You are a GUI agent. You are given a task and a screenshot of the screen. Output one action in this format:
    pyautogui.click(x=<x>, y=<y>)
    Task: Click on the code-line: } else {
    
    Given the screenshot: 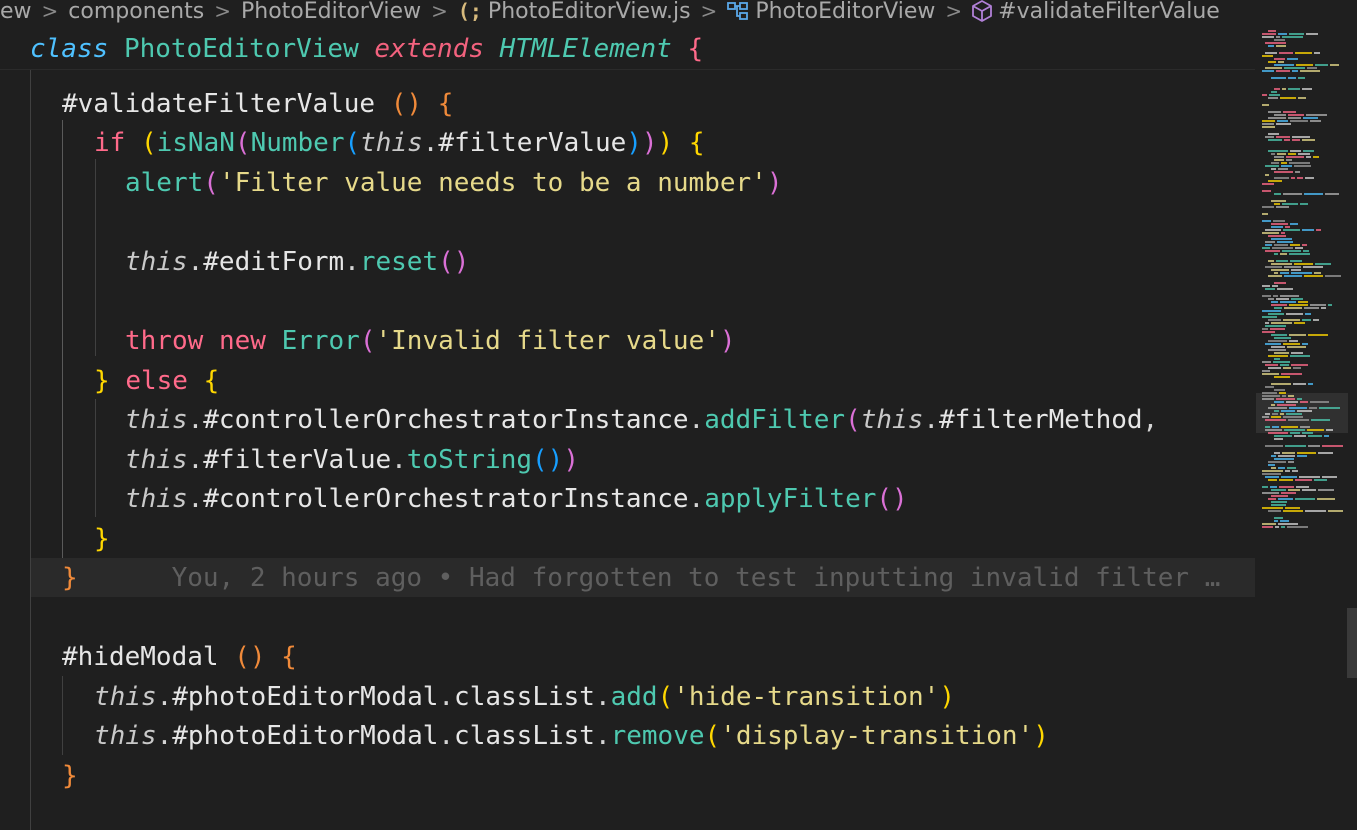 What is the action you would take?
    pyautogui.click(x=157, y=381)
    